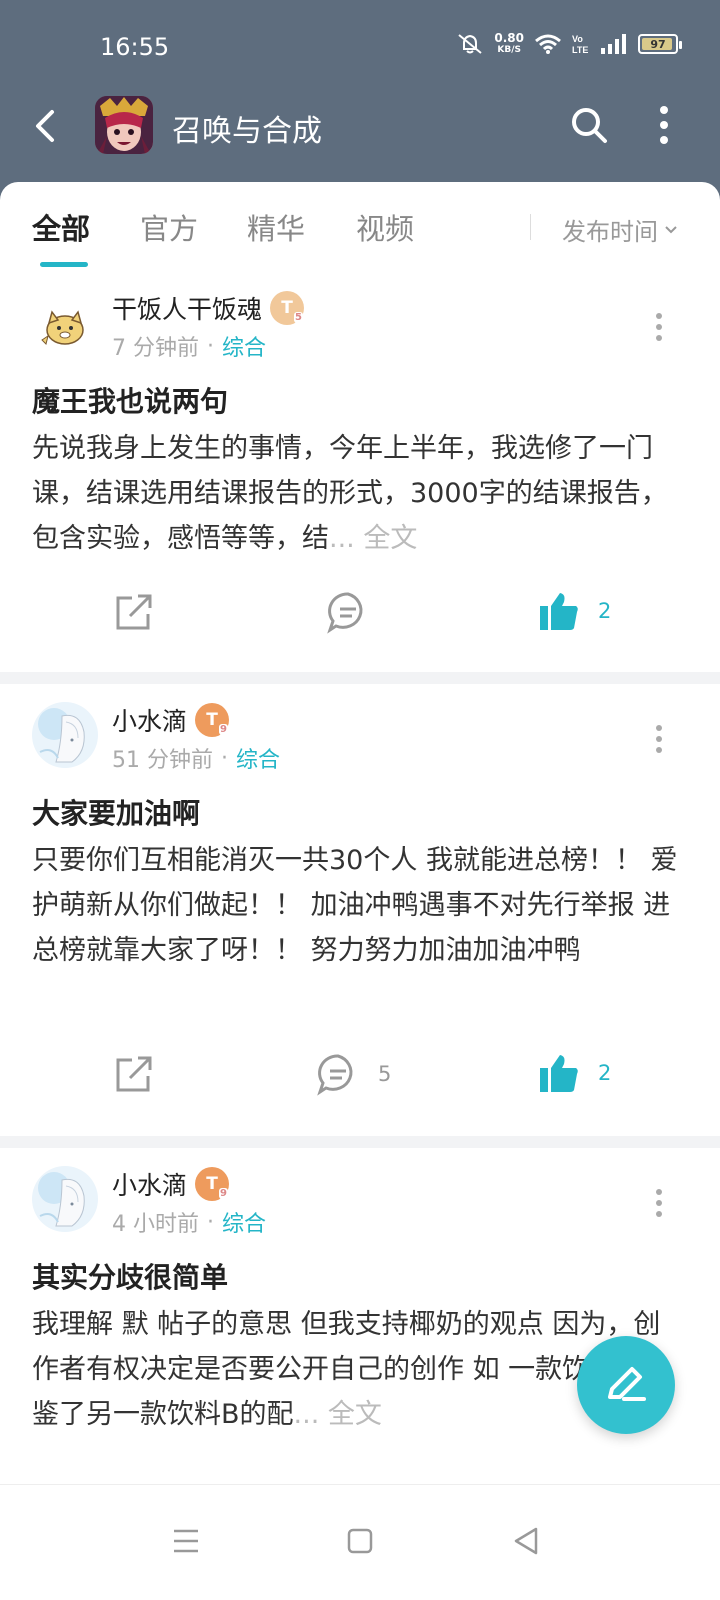 This screenshot has height=1600, width=720. What do you see at coordinates (470, 44) in the screenshot?
I see `mute-icon` at bounding box center [470, 44].